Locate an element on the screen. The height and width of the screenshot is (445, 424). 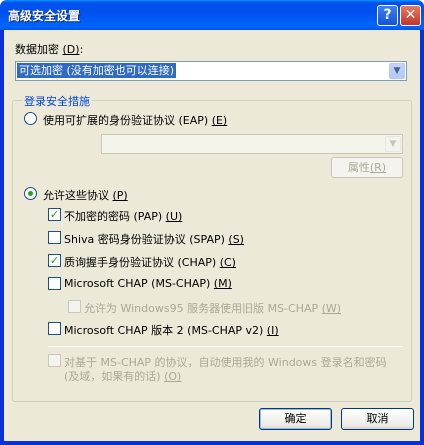
radio-selected-dot is located at coordinates (30, 193).